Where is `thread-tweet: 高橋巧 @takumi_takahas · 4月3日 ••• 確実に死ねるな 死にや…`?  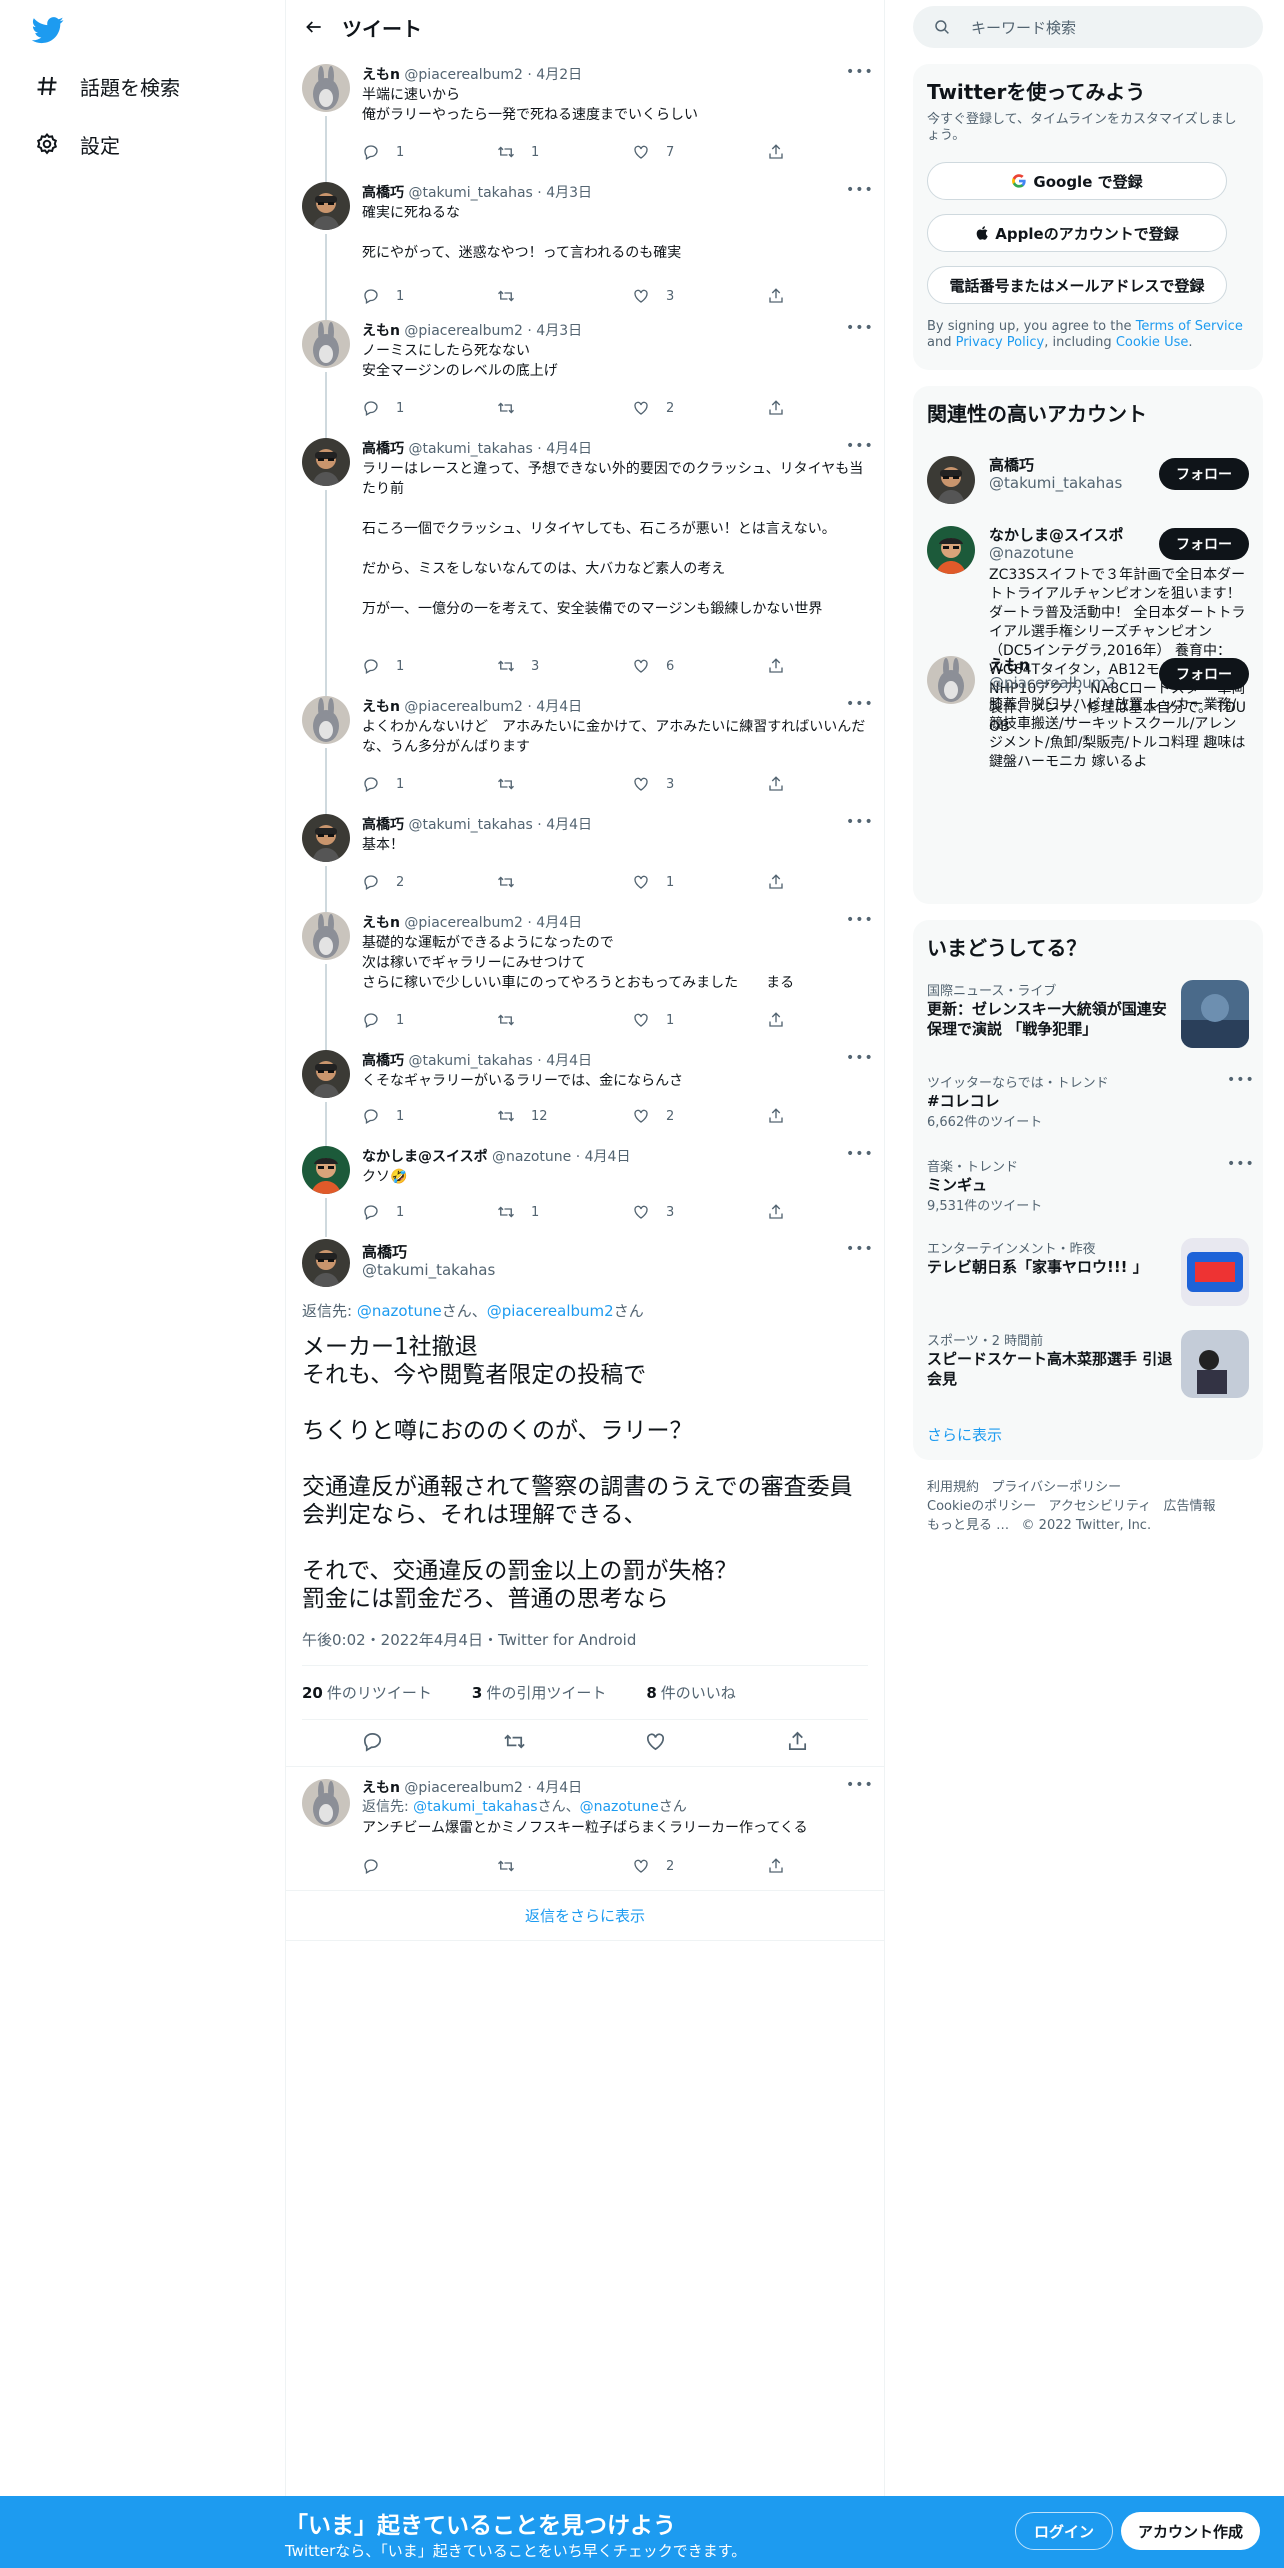 thread-tweet: 高橋巧 @takumi_takahas · 4月3日 ••• 確実に死ねるな 死にや… is located at coordinates (585, 241).